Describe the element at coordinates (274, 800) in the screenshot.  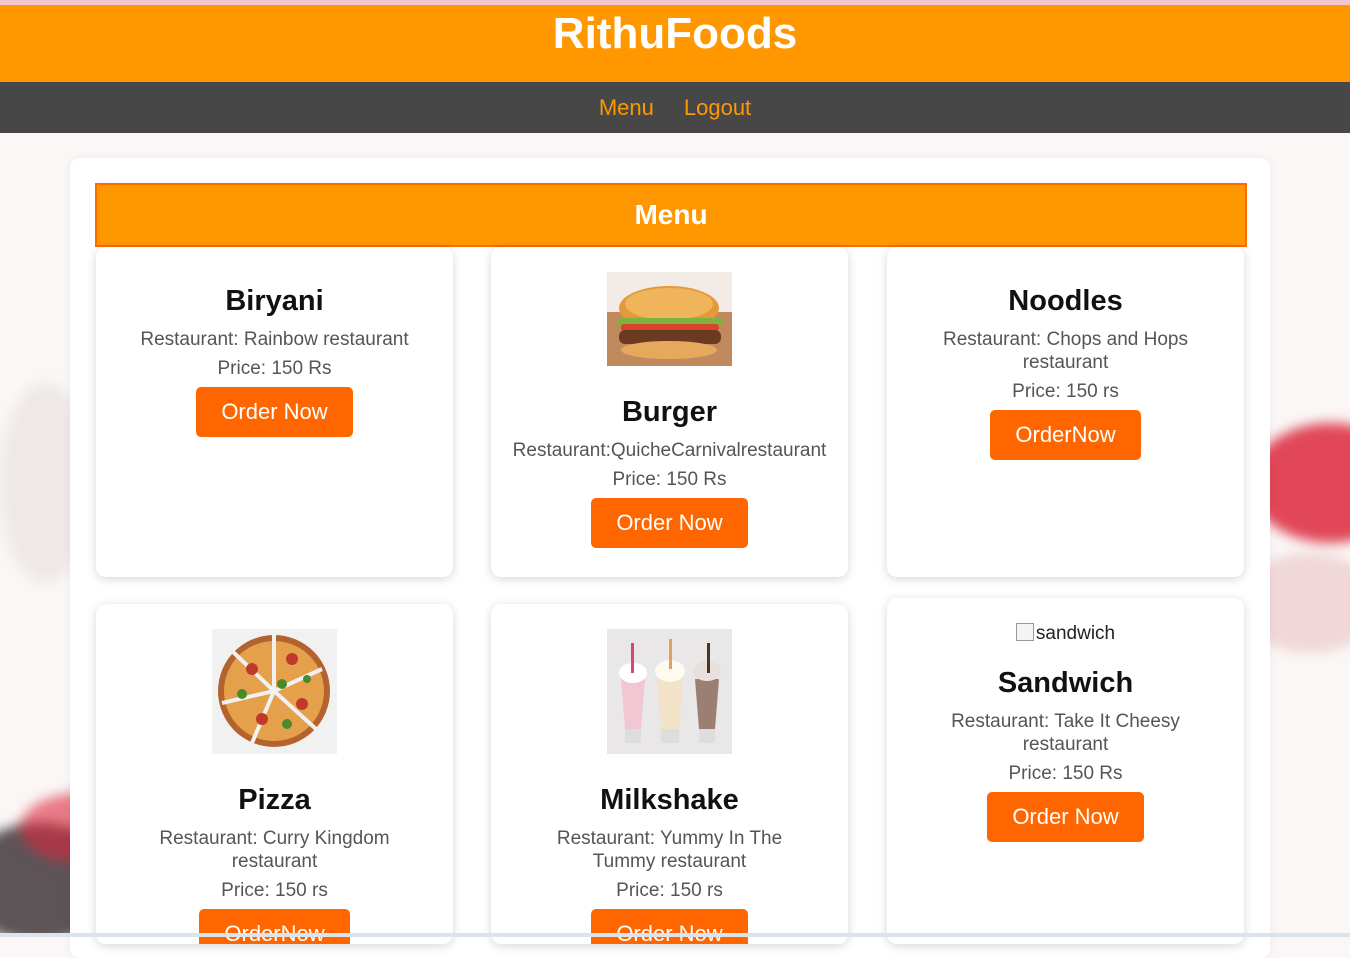
I see `item-name: Pizza` at that location.